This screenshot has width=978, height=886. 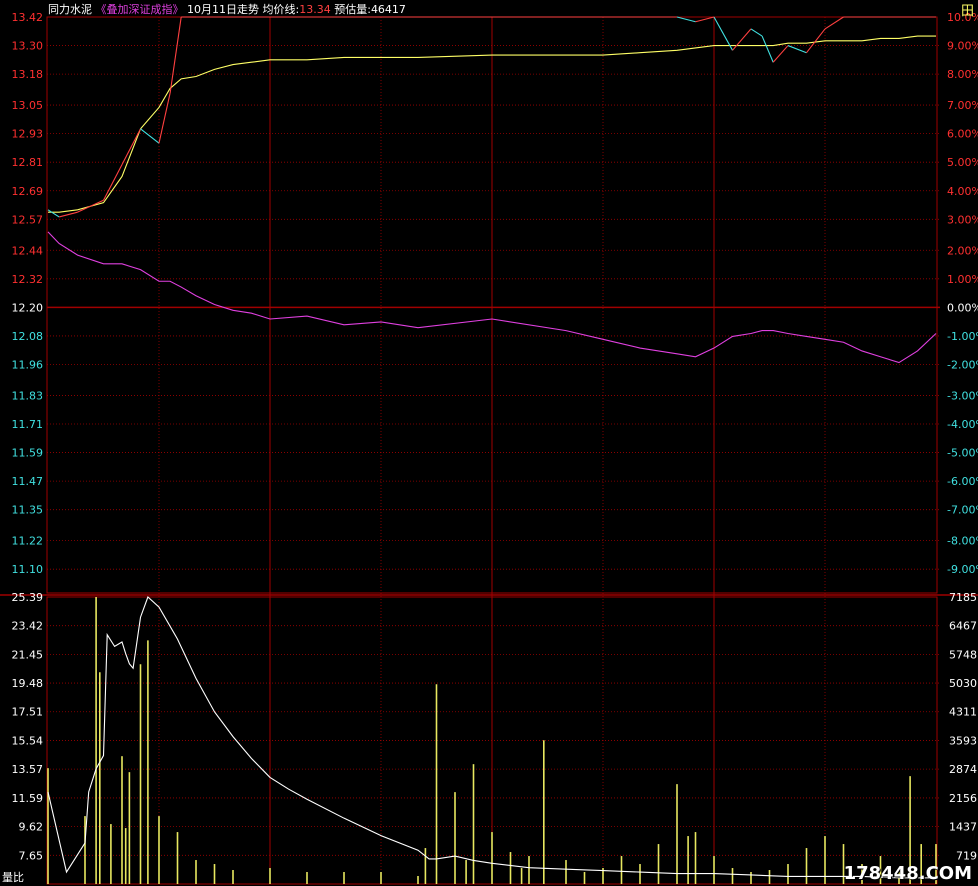 What do you see at coordinates (31, 855) in the screenshot?
I see `ratio-tick-label: 7.65` at bounding box center [31, 855].